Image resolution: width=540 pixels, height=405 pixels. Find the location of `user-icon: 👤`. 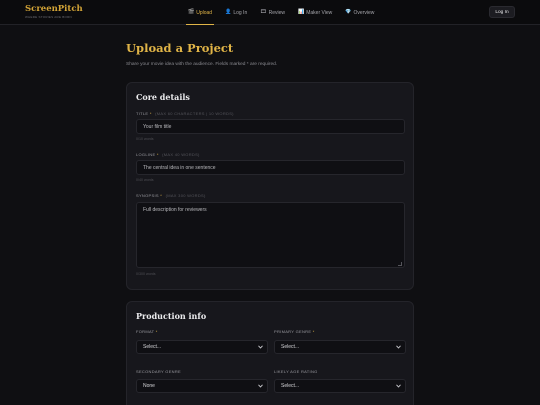

user-icon: 👤 is located at coordinates (228, 12).